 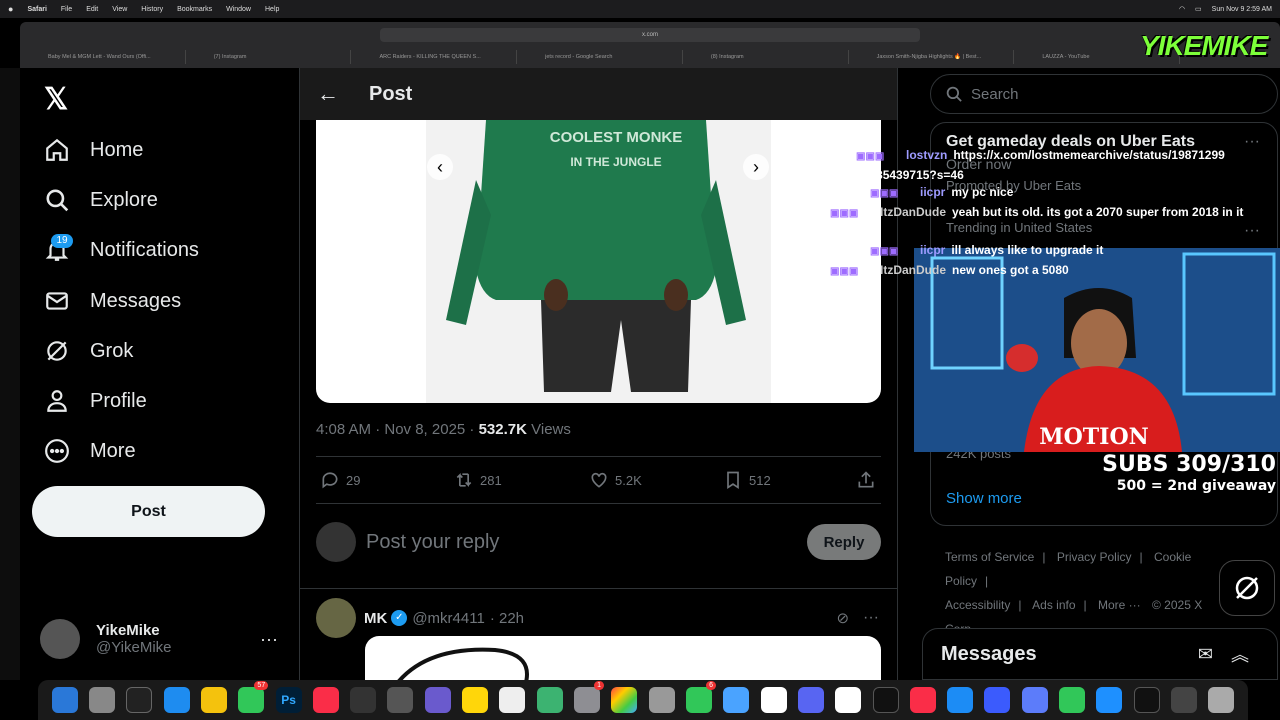 I want to click on menu-file: File, so click(x=66, y=9).